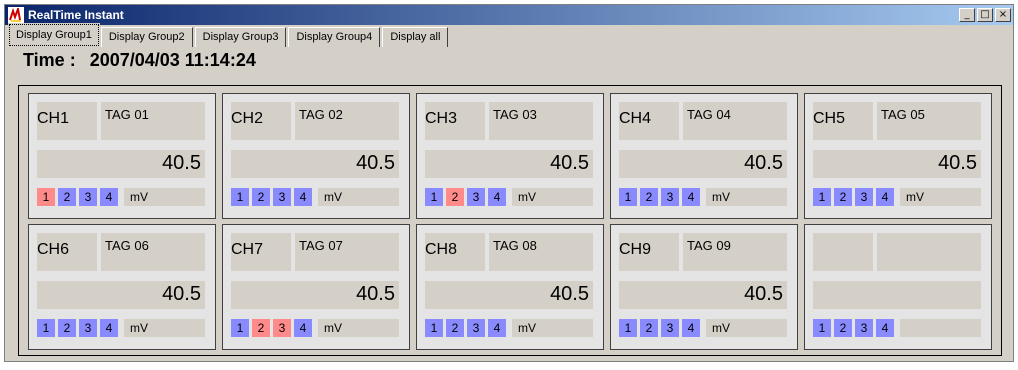  Describe the element at coordinates (53, 249) in the screenshot. I see `channel-name: CH6` at that location.